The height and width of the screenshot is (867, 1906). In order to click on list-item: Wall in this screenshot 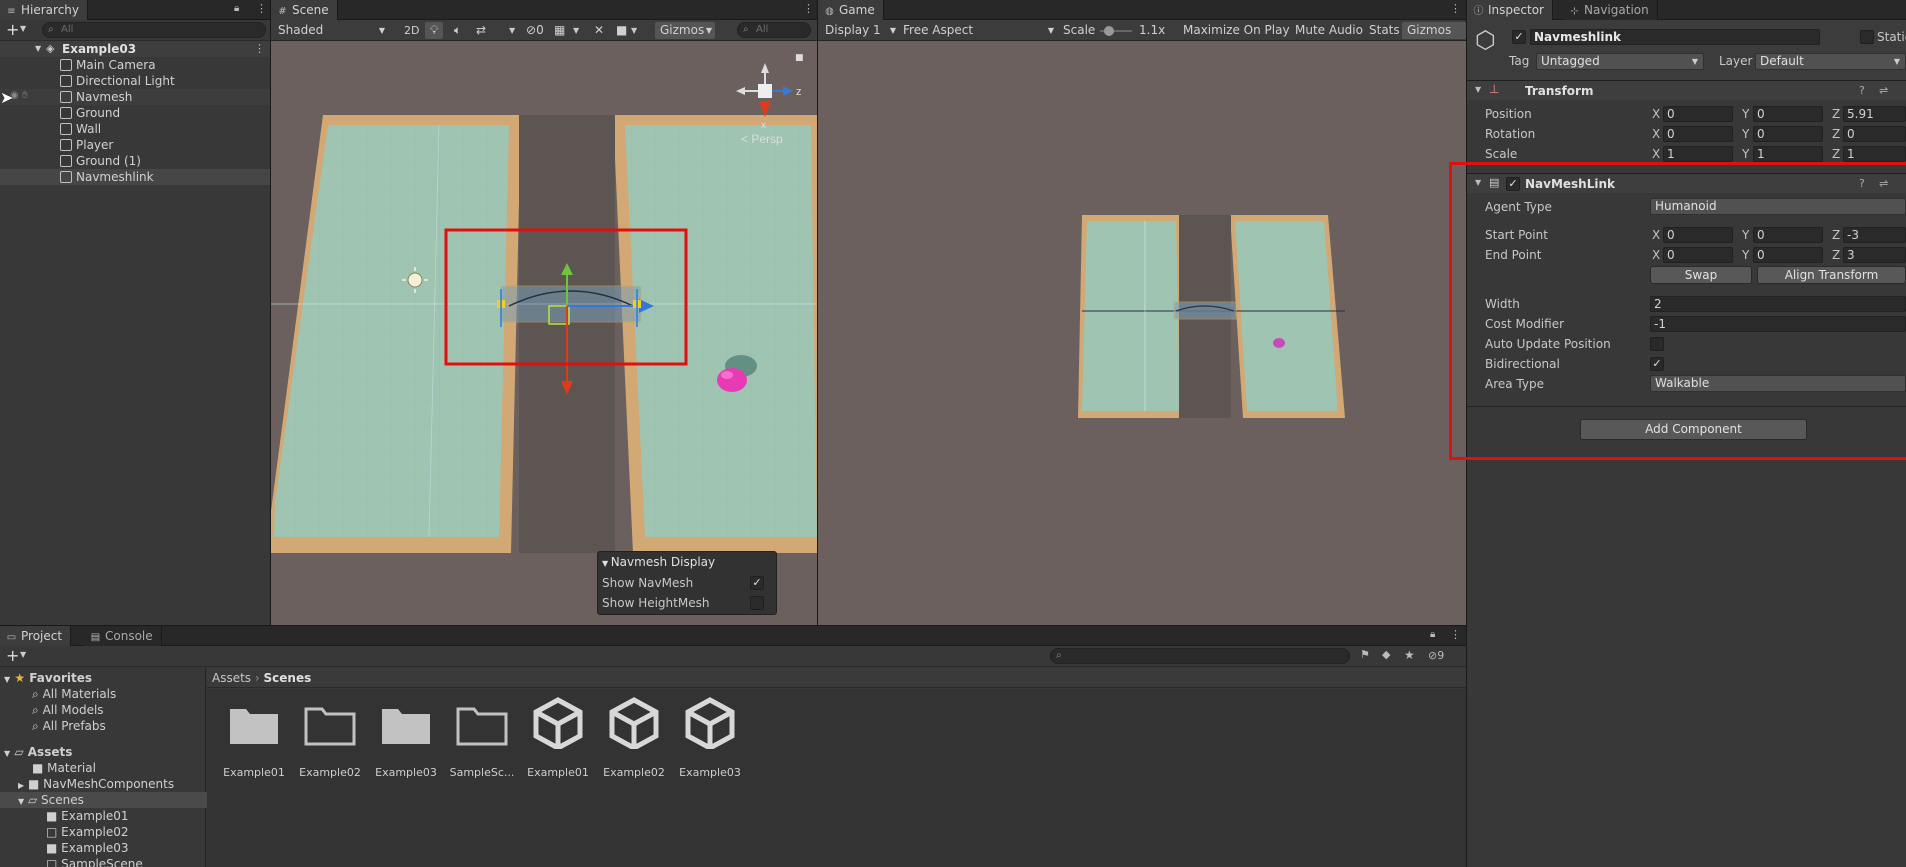, I will do `click(135, 129)`.